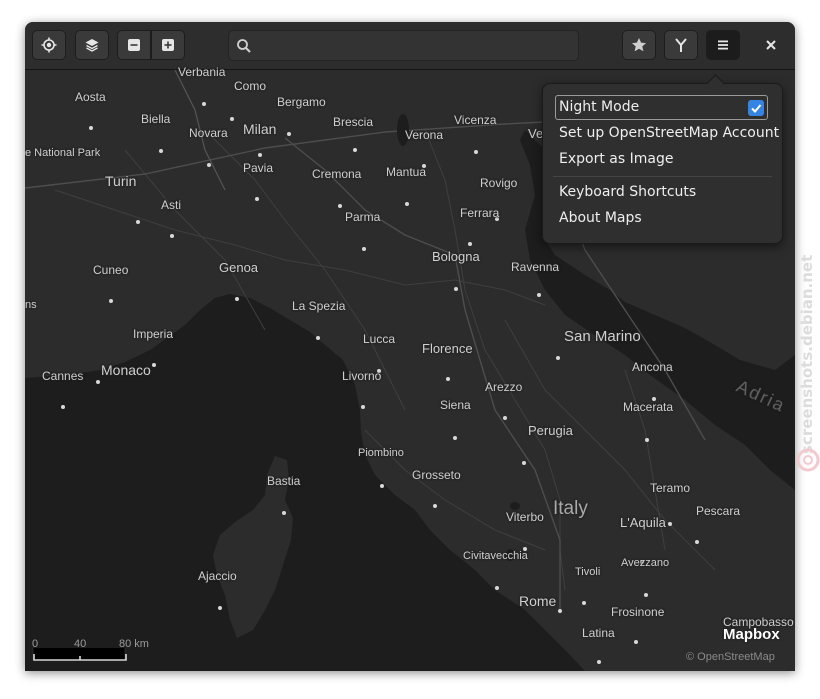 This screenshot has height=699, width=820. I want to click on city-label: Cuneo, so click(111, 270).